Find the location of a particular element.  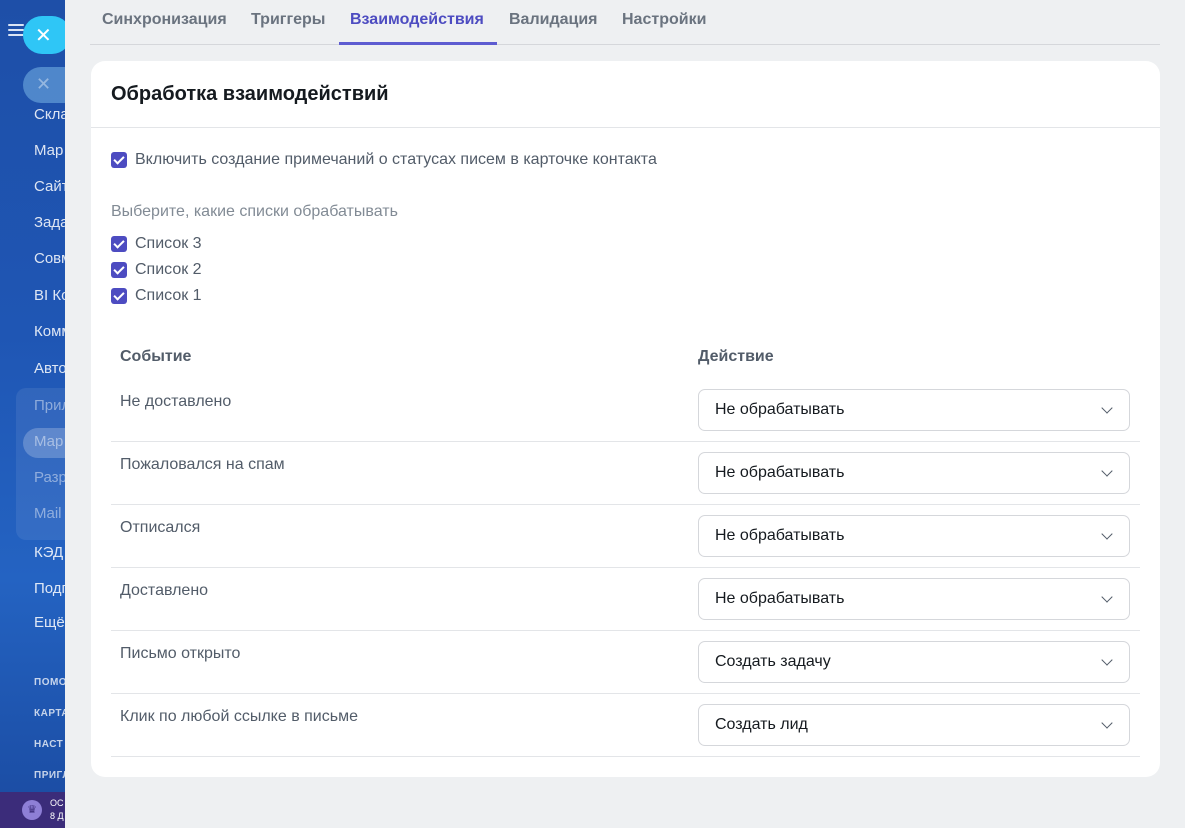

crown-icon: ♛ is located at coordinates (32, 810).